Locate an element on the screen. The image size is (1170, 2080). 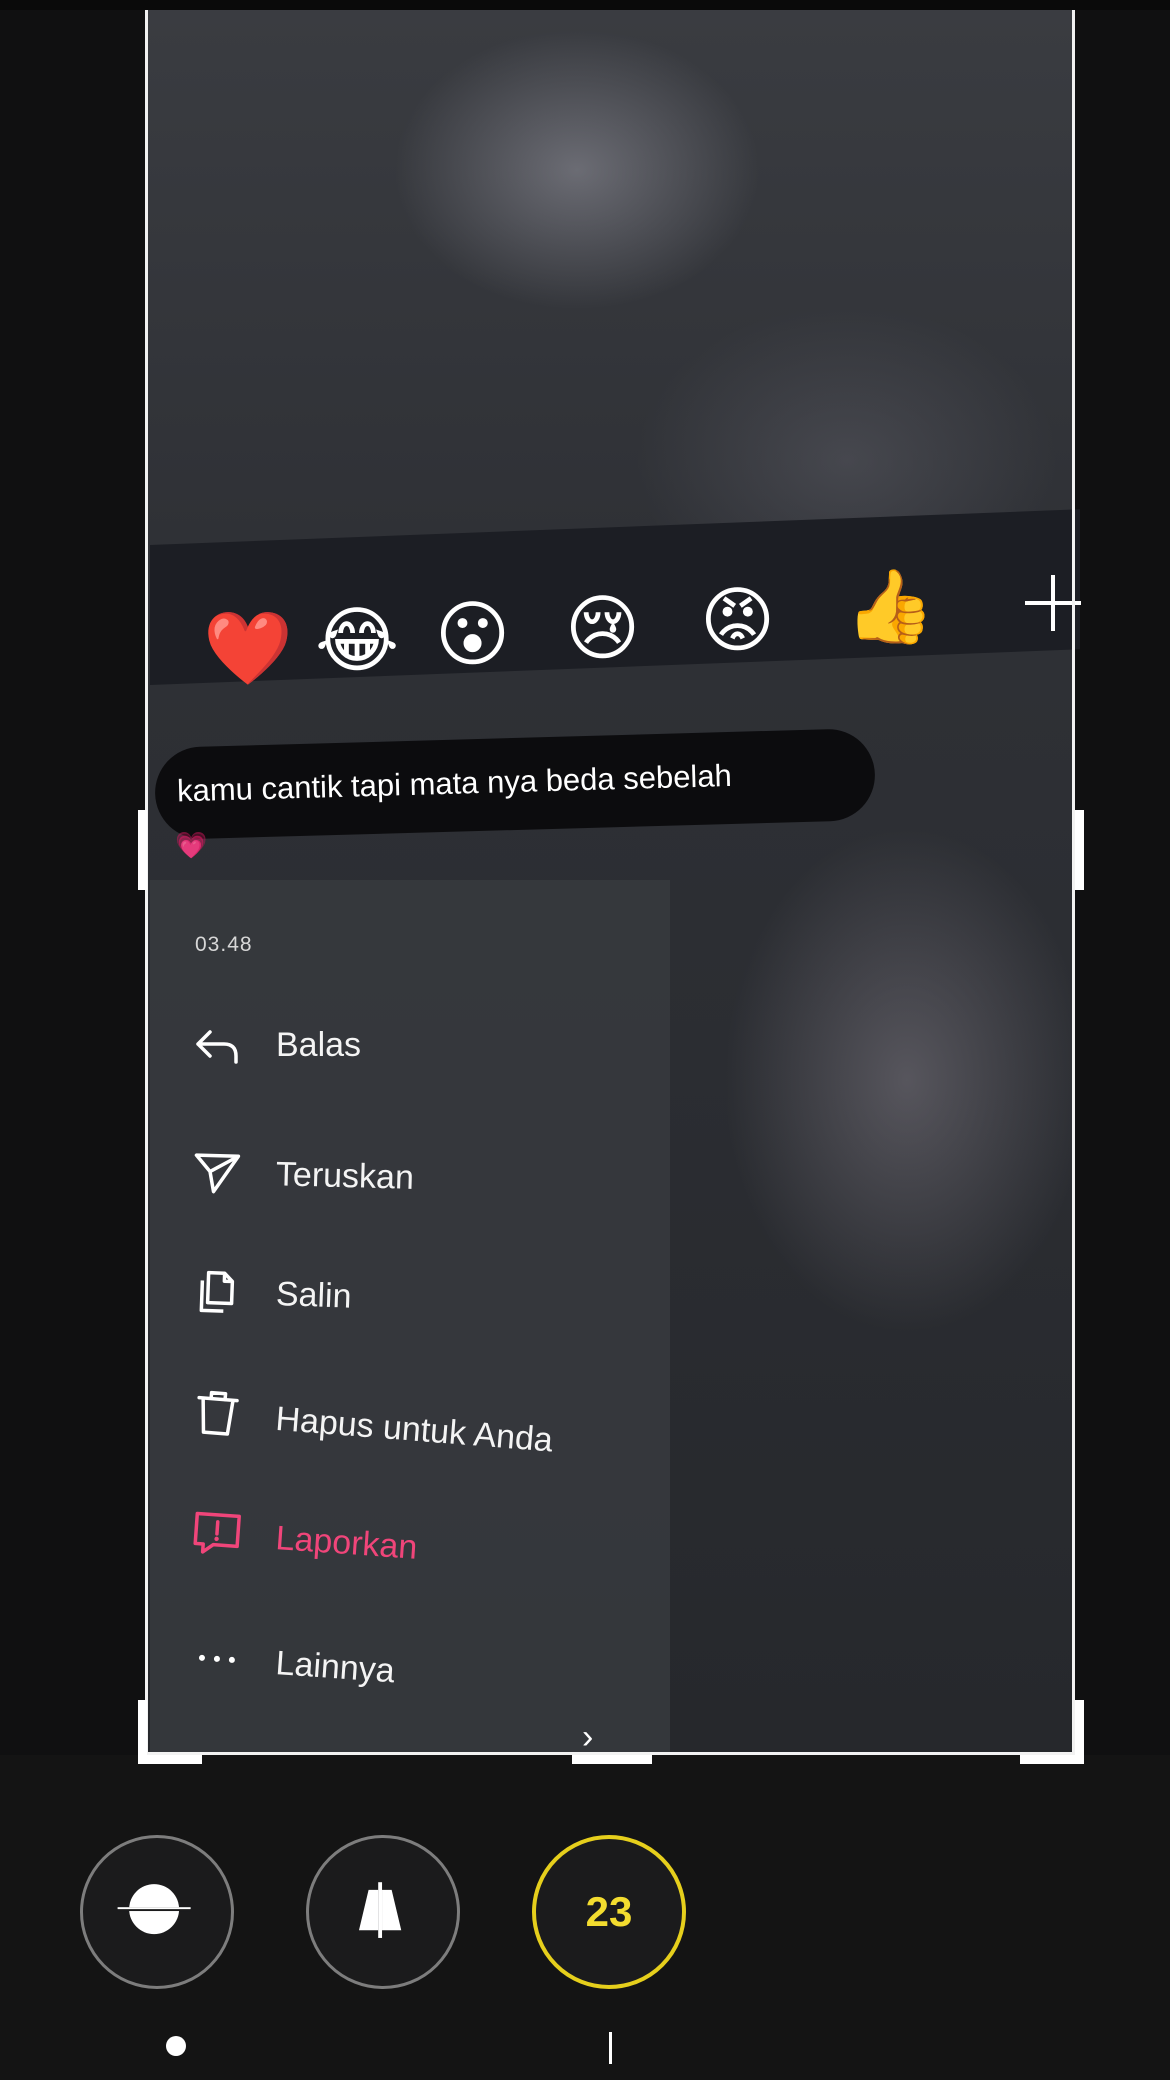
perspective-tool-button is located at coordinates (383, 1912).